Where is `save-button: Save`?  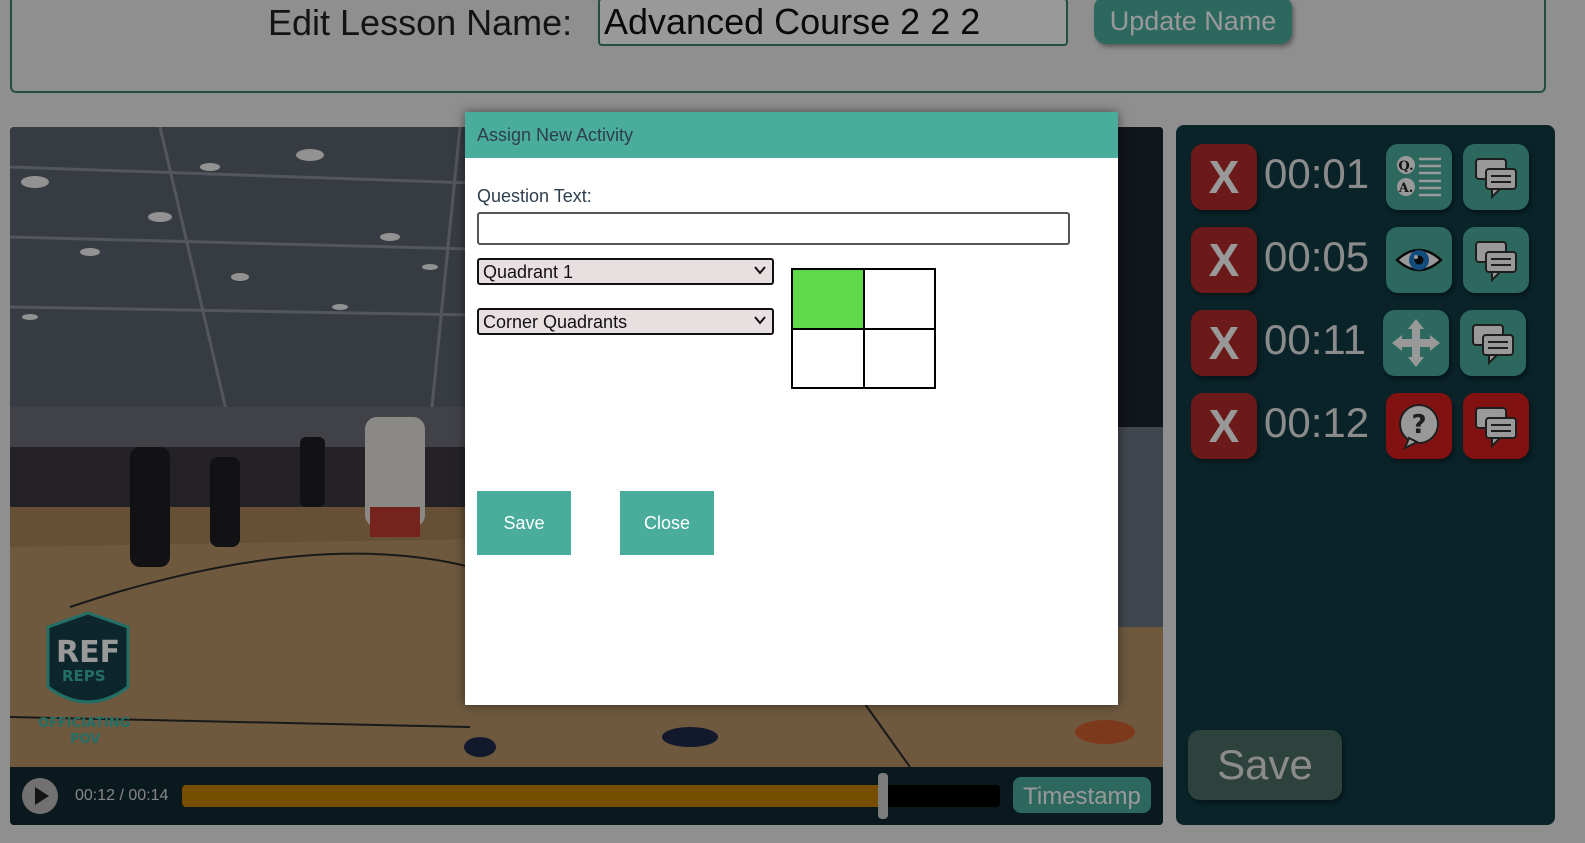
save-button: Save is located at coordinates (524, 523).